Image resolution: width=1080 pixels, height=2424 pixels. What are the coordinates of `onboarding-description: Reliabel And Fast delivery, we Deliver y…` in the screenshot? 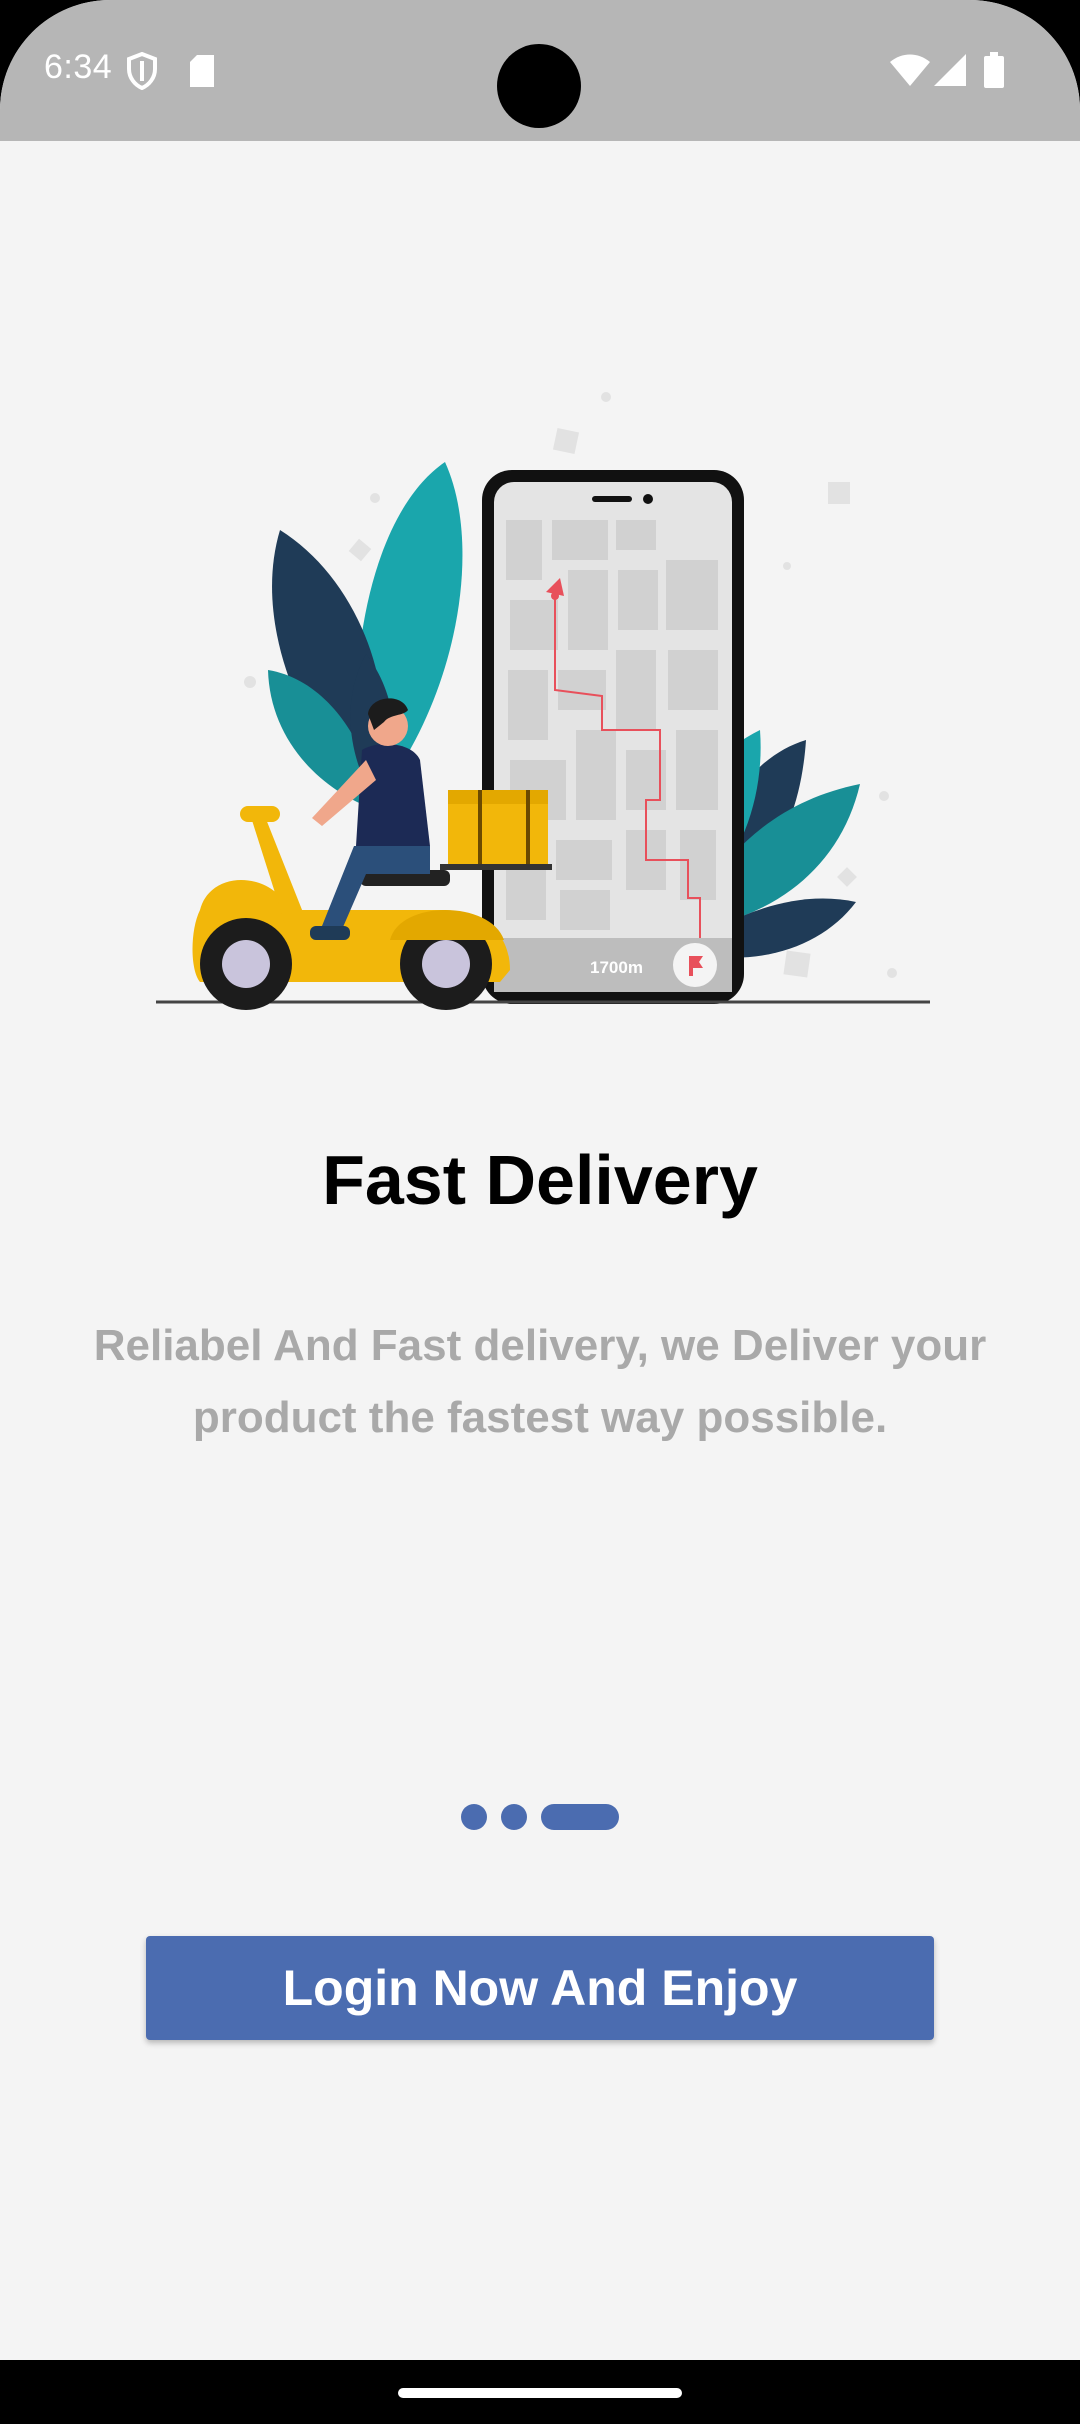 It's located at (540, 1381).